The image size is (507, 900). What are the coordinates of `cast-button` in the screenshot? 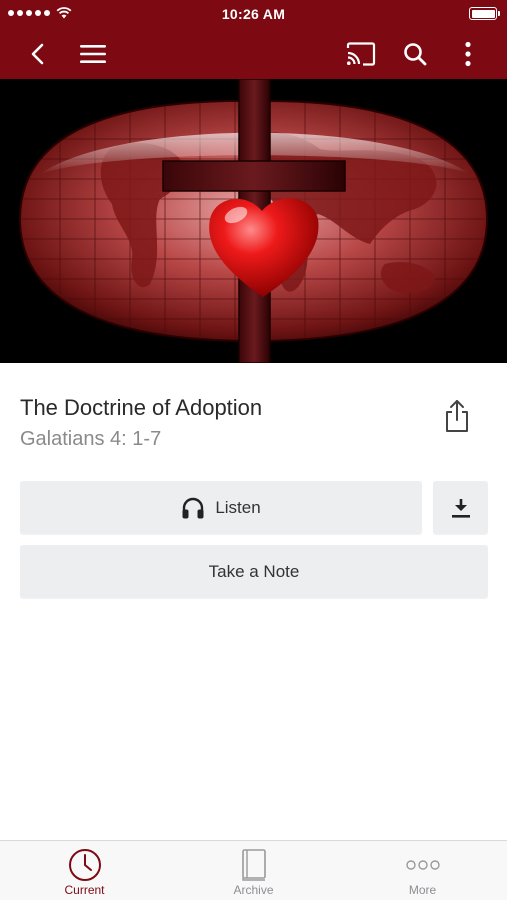 It's located at (361, 54).